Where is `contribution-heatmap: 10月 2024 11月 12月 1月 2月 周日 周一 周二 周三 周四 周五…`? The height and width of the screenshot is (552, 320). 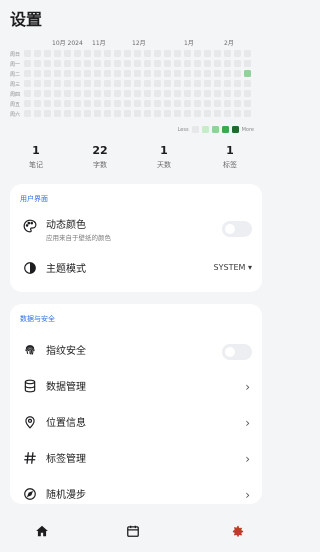
contribution-heatmap: 10月 2024 11月 12月 1月 2月 周日 周一 周二 周三 周四 周五… is located at coordinates (135, 88).